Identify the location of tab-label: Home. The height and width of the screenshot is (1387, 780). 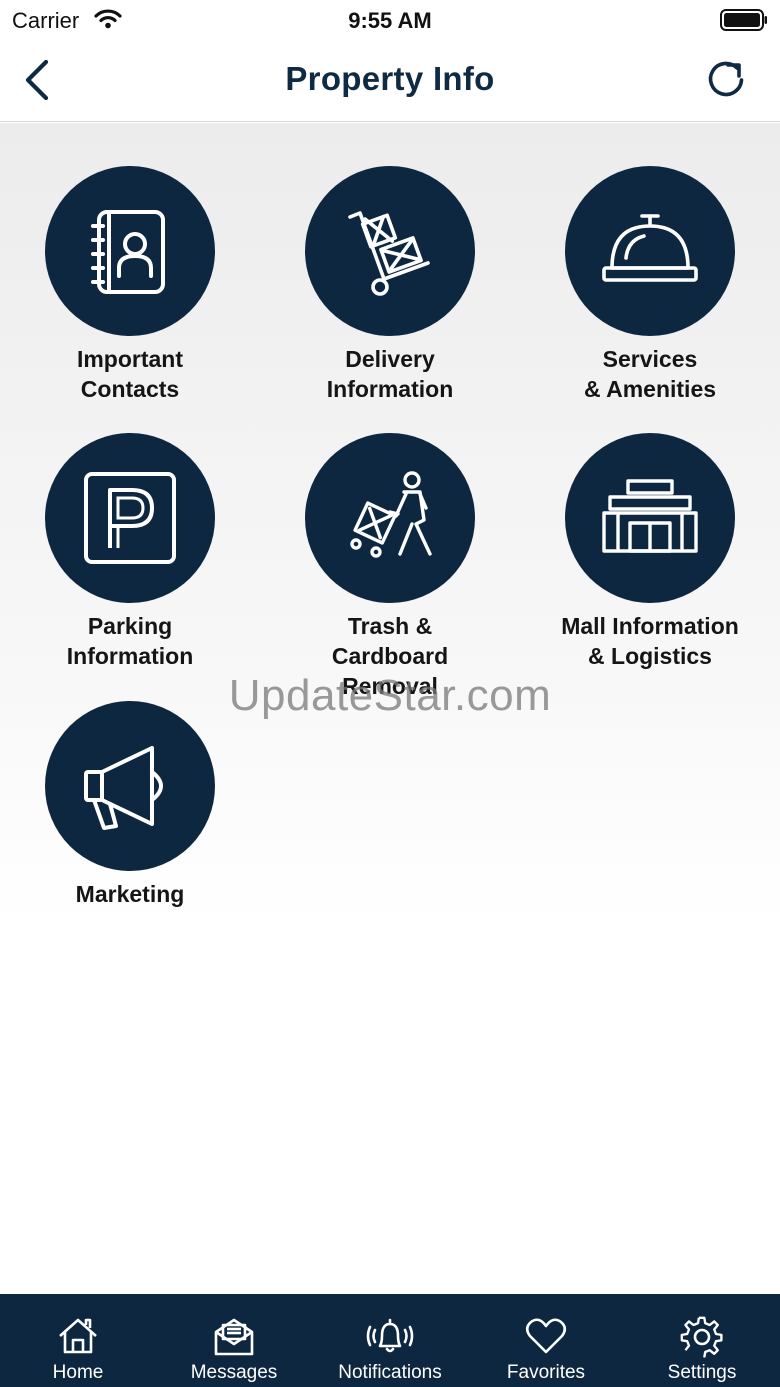
(78, 1372).